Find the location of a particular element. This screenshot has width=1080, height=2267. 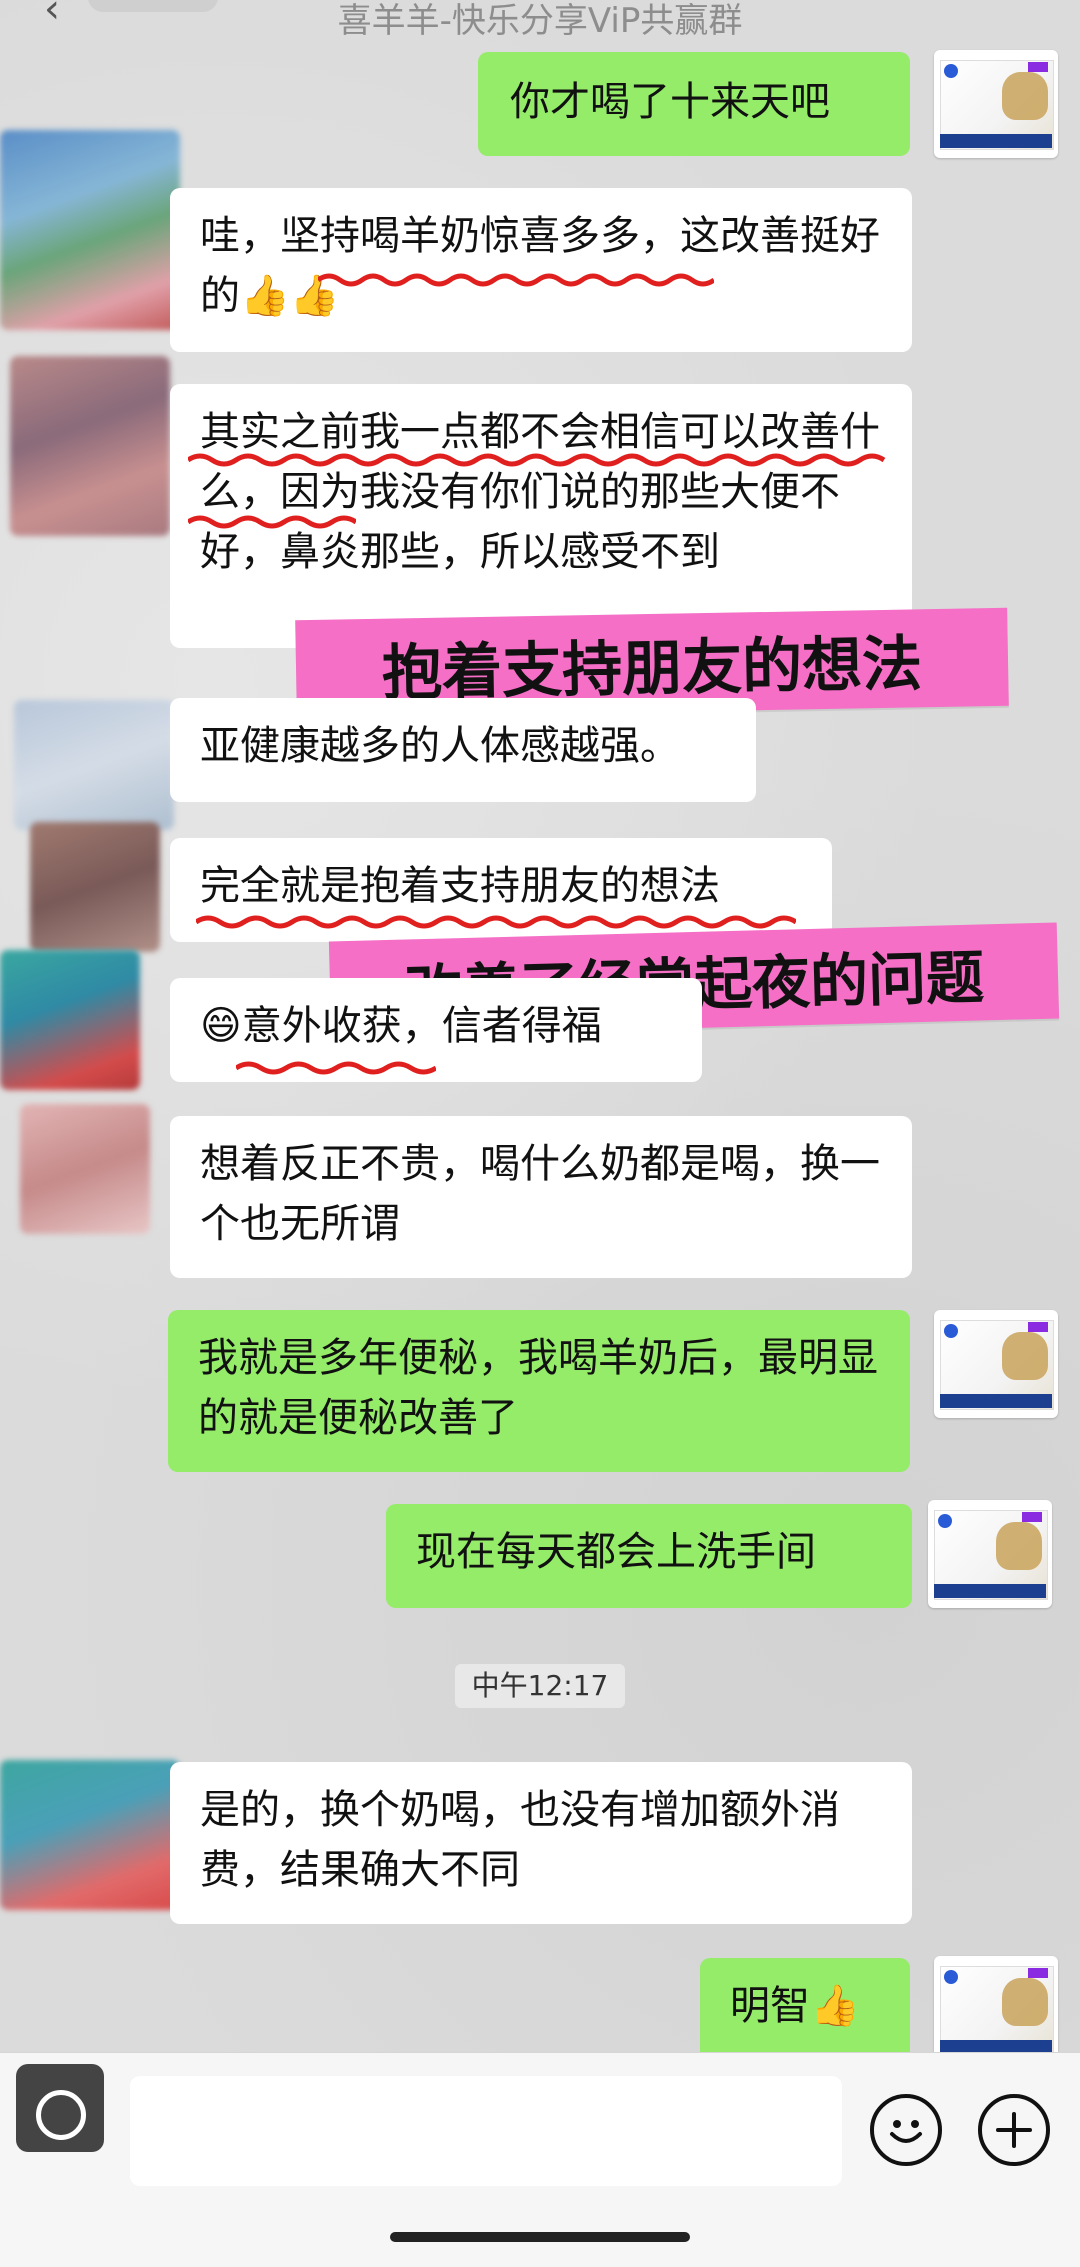

timestamp: 中午12:17 is located at coordinates (540, 1686).